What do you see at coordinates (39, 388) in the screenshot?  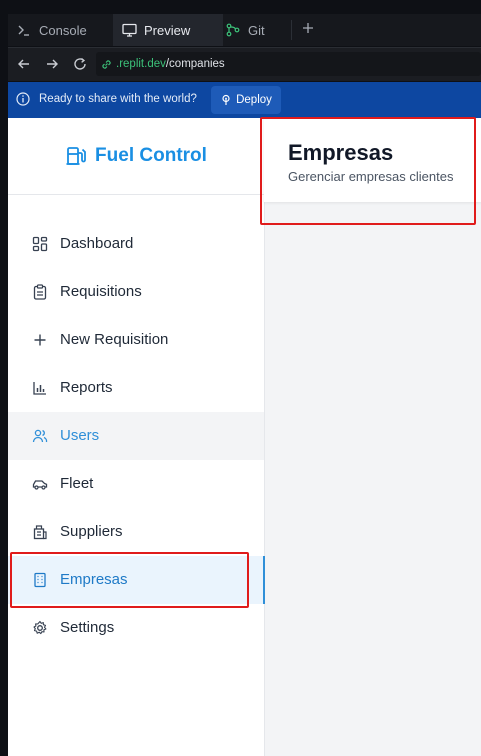 I see `bar-chart-icon` at bounding box center [39, 388].